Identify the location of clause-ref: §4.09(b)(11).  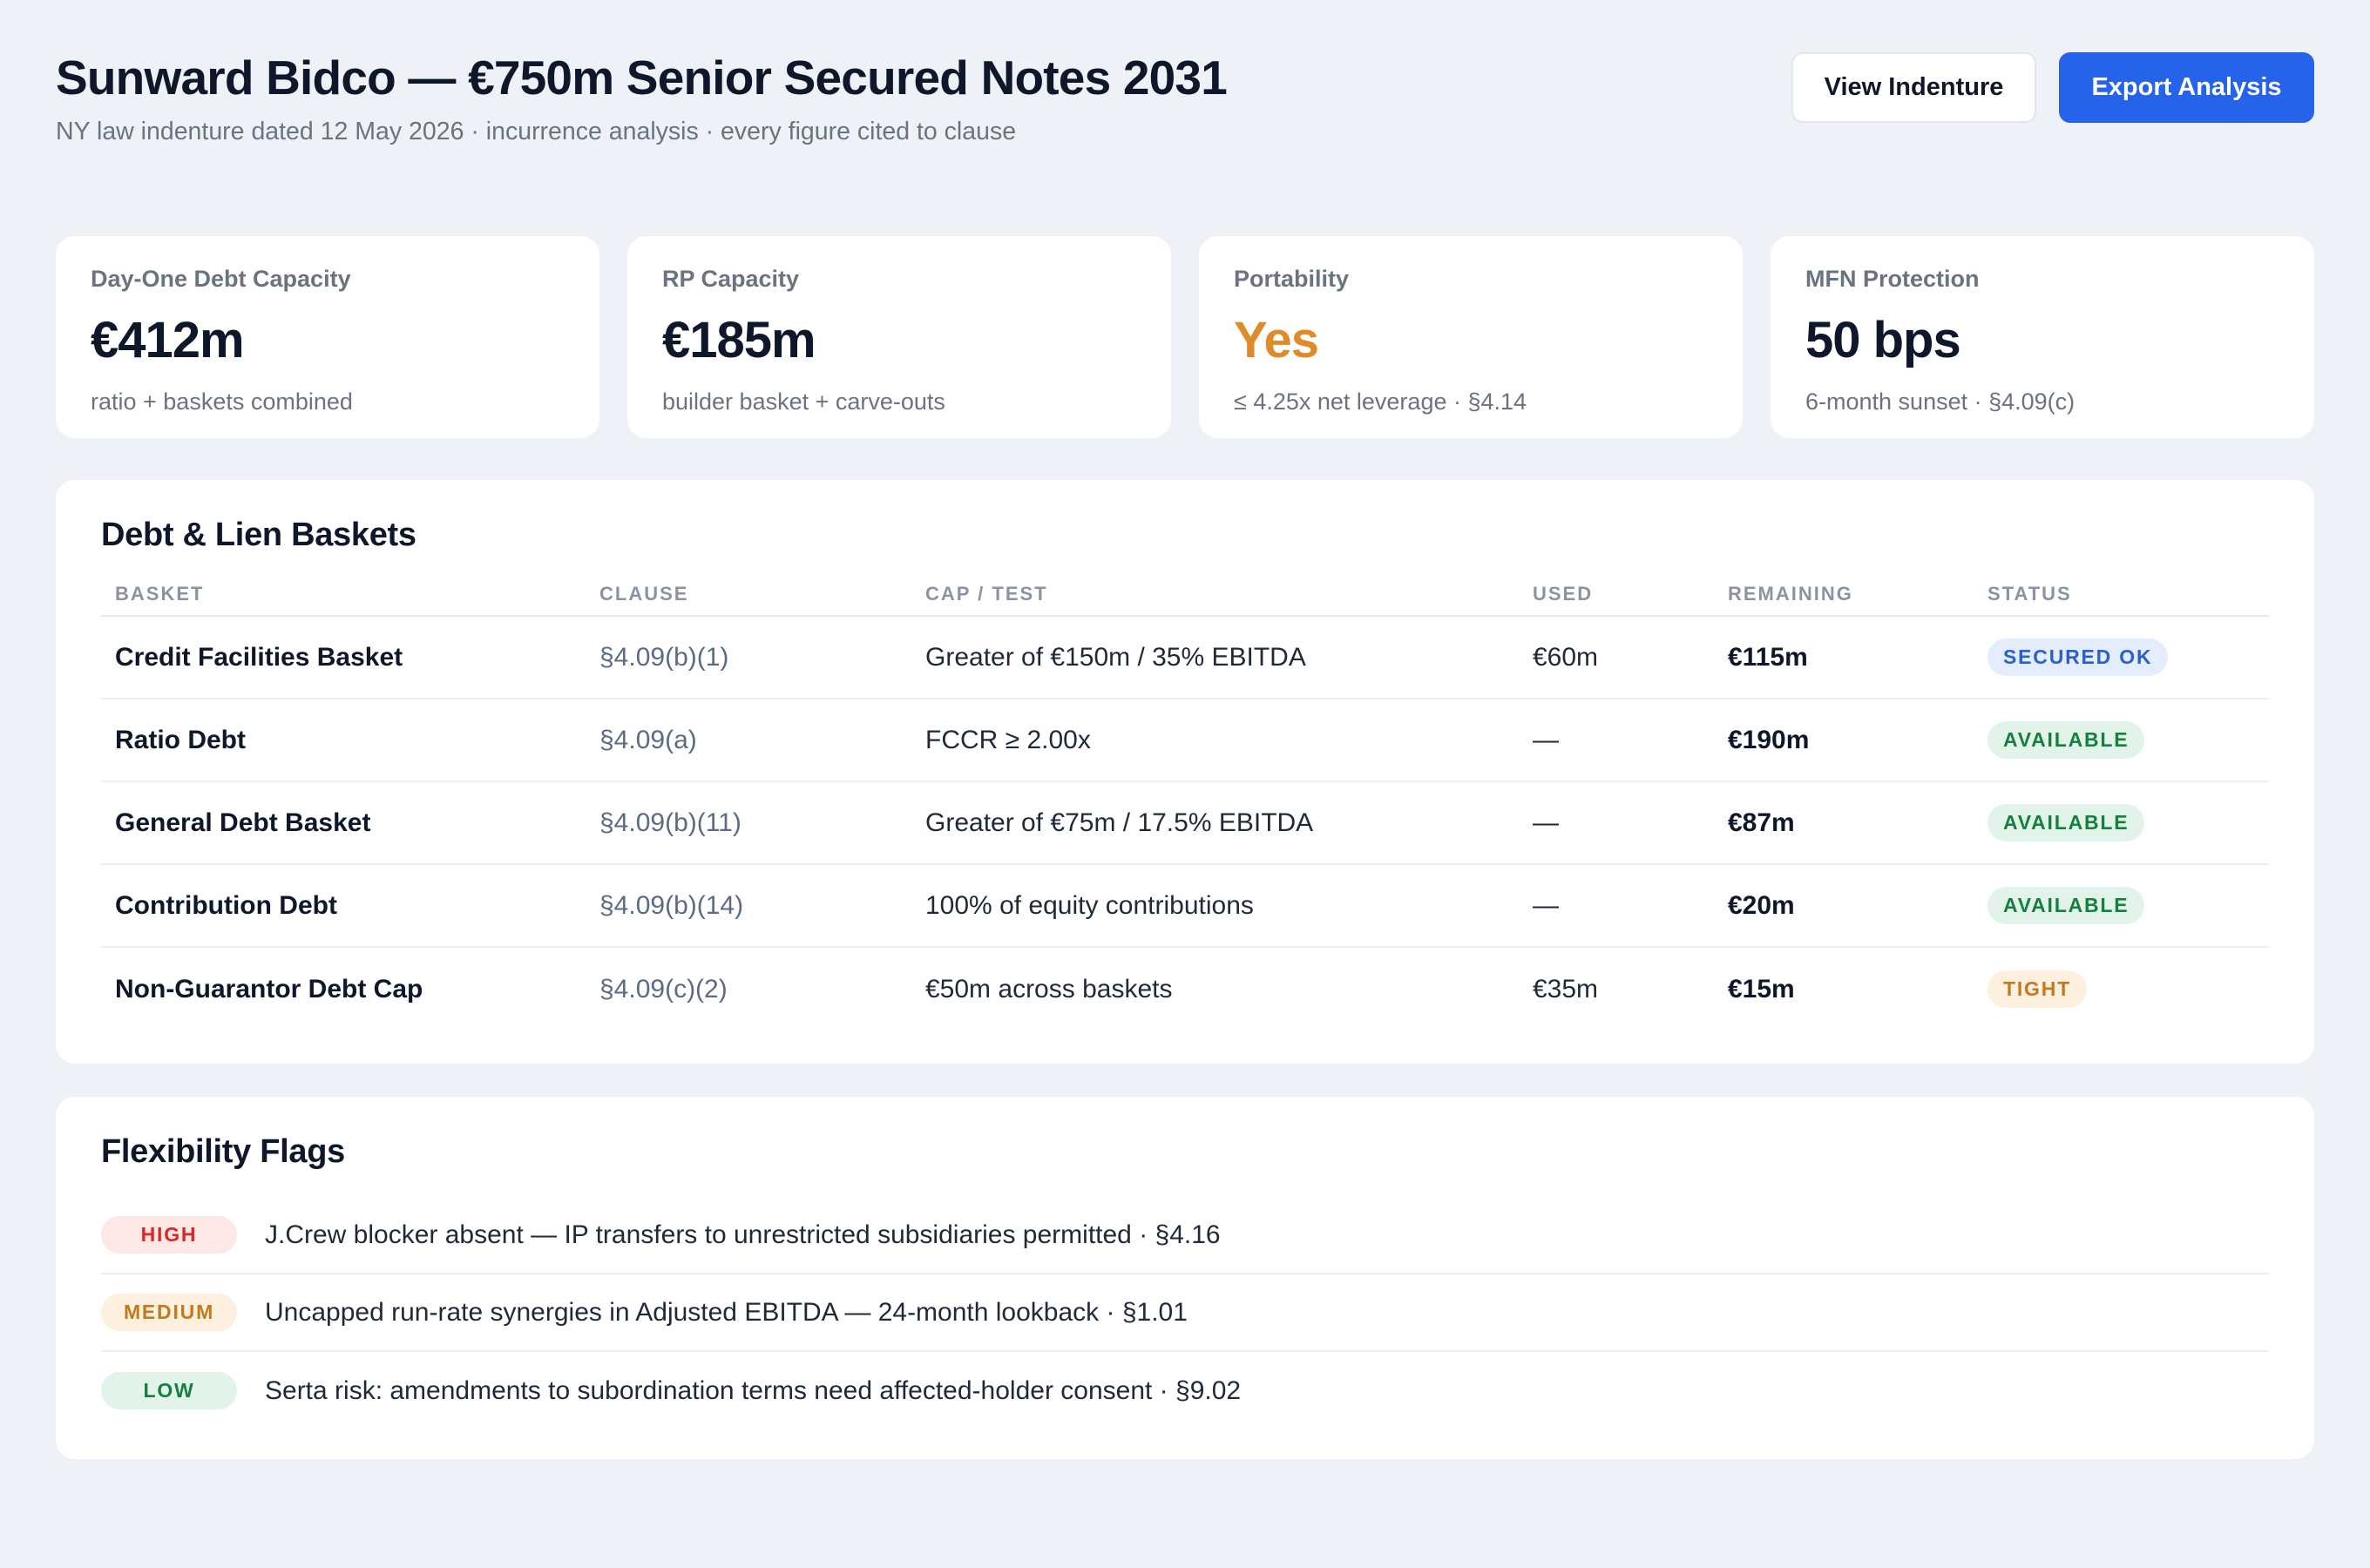
(670, 822).